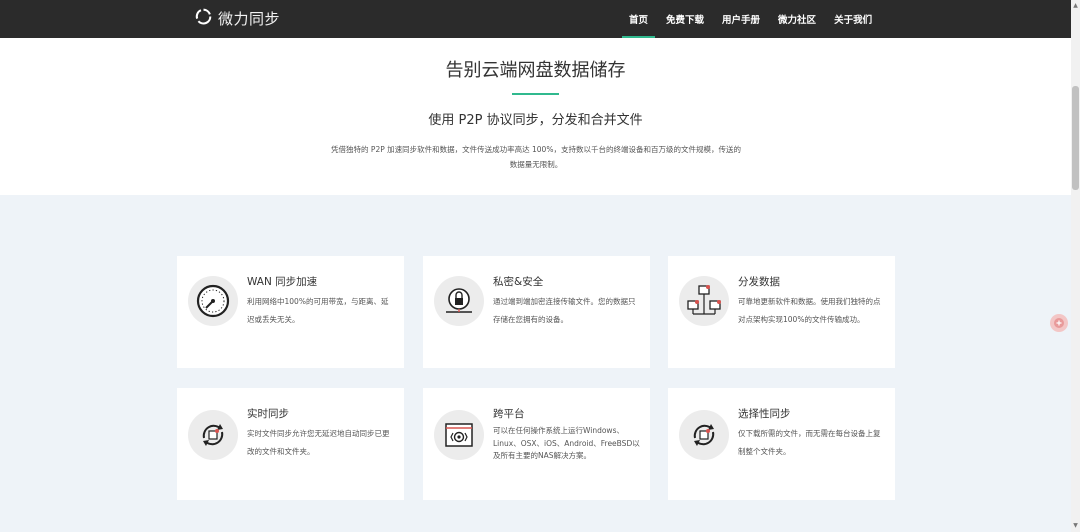  What do you see at coordinates (1075, 526) in the screenshot?
I see `scroll-down-arrow-icon: ▼` at bounding box center [1075, 526].